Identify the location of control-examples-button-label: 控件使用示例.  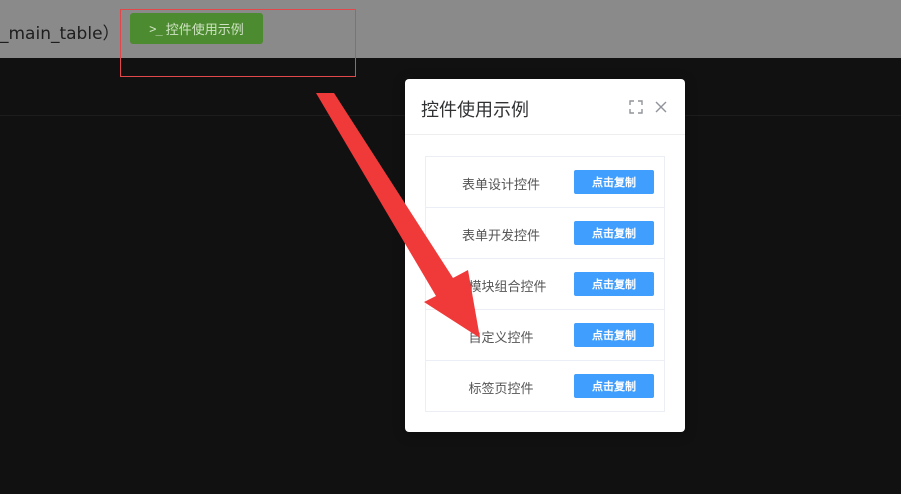
(204, 30).